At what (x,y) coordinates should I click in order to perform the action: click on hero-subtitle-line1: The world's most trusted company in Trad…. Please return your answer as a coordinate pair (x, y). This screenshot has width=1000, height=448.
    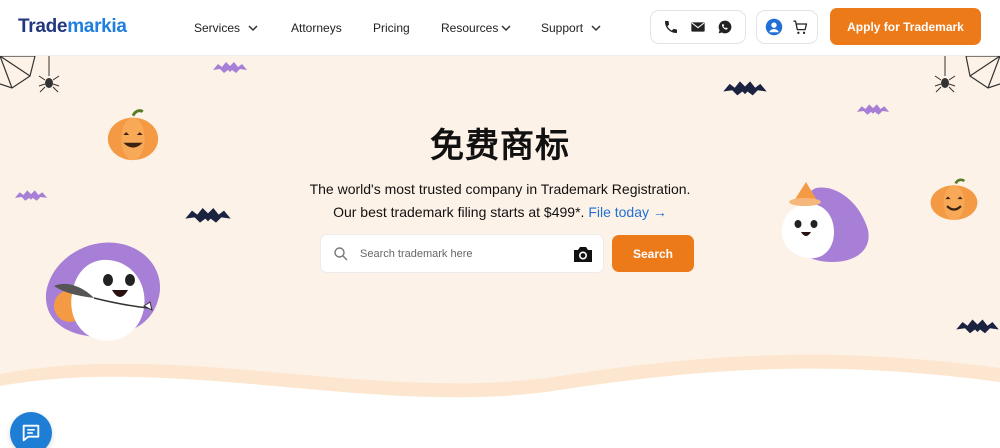
    Looking at the image, I should click on (500, 189).